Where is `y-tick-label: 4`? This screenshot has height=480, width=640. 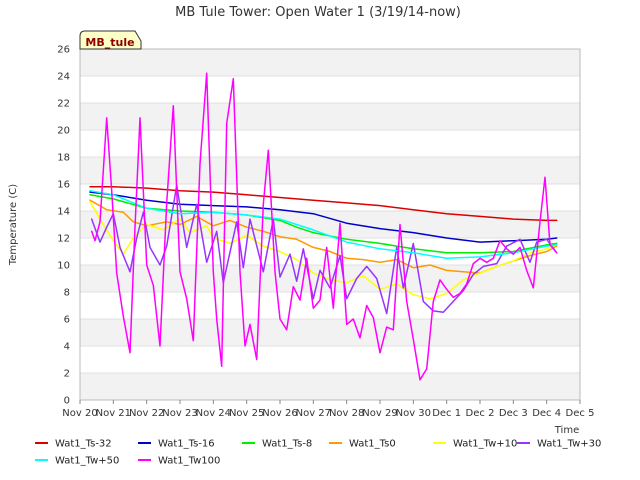 y-tick-label: 4 is located at coordinates (67, 347).